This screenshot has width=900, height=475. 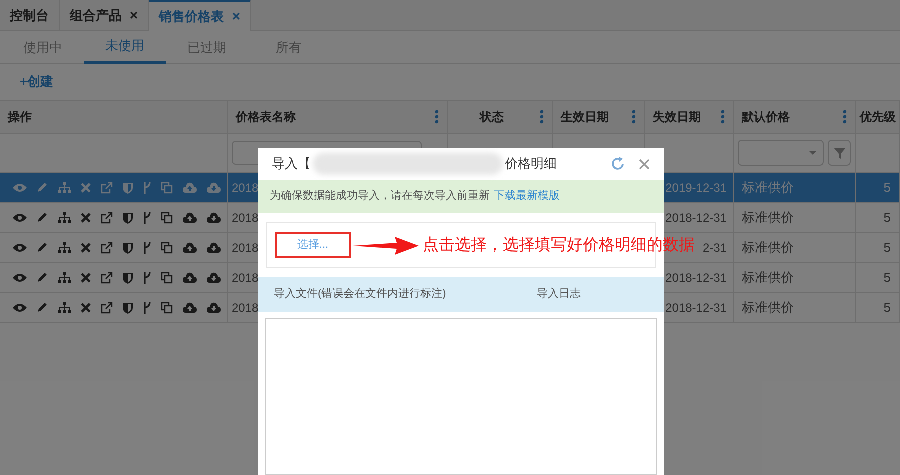 I want to click on dialog-title: 价格明细, so click(x=531, y=164).